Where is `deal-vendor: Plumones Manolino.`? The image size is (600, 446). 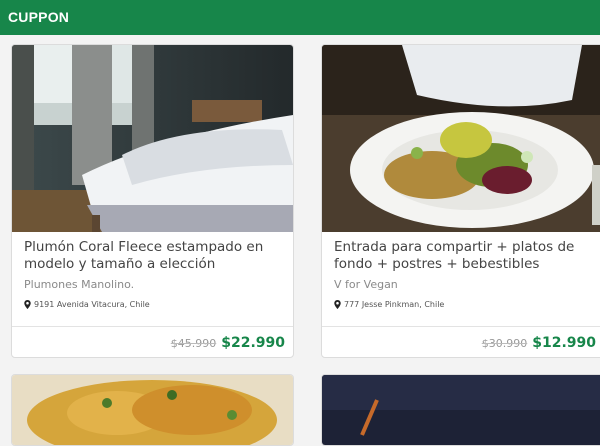
deal-vendor: Plumones Manolino. is located at coordinates (79, 284).